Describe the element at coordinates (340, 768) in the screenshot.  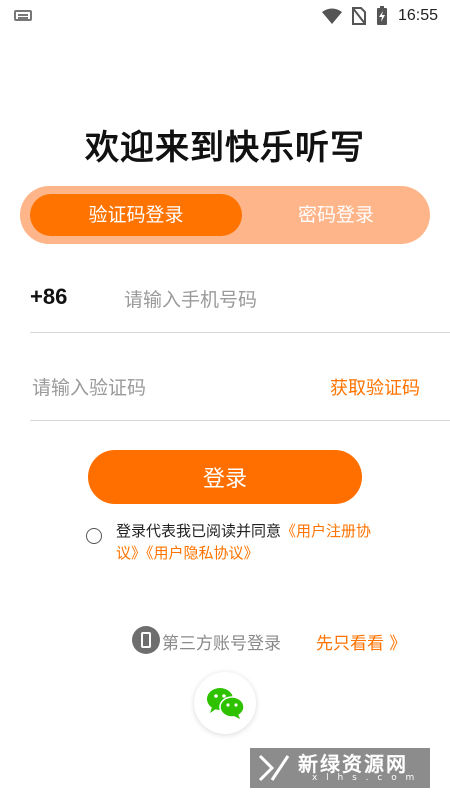
I see `watermark: 新绿资源网 x l h s . c o m` at that location.